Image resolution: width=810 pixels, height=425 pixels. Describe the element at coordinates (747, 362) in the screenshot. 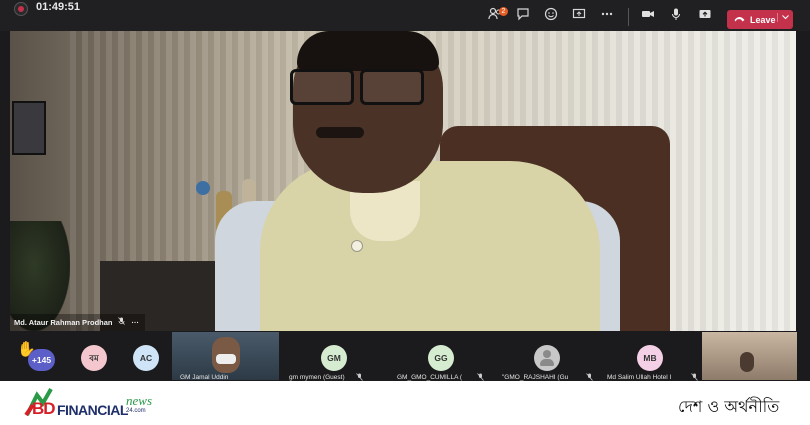

I see `participant-person` at that location.